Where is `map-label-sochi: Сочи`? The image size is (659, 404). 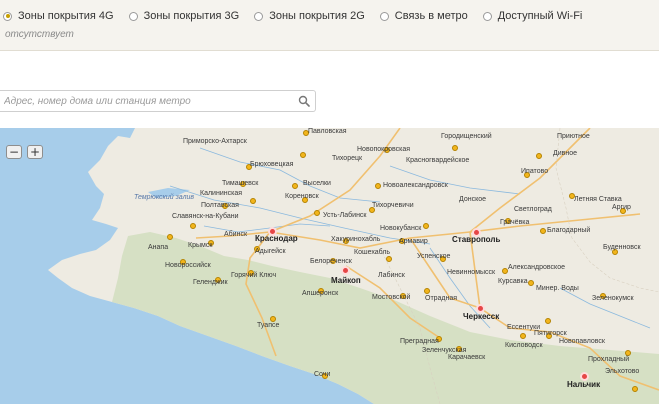 map-label-sochi: Сочи is located at coordinates (322, 374).